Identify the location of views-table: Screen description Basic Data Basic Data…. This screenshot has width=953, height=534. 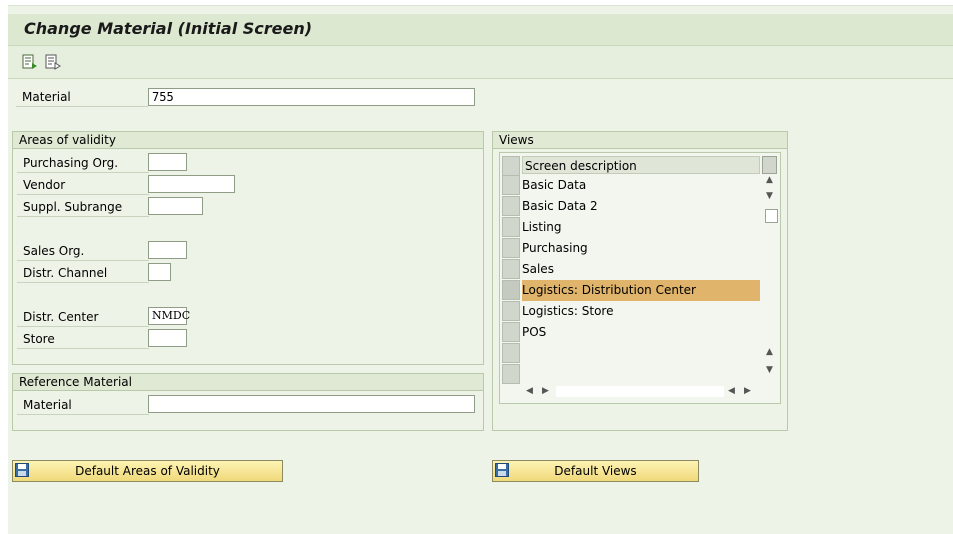
(640, 278).